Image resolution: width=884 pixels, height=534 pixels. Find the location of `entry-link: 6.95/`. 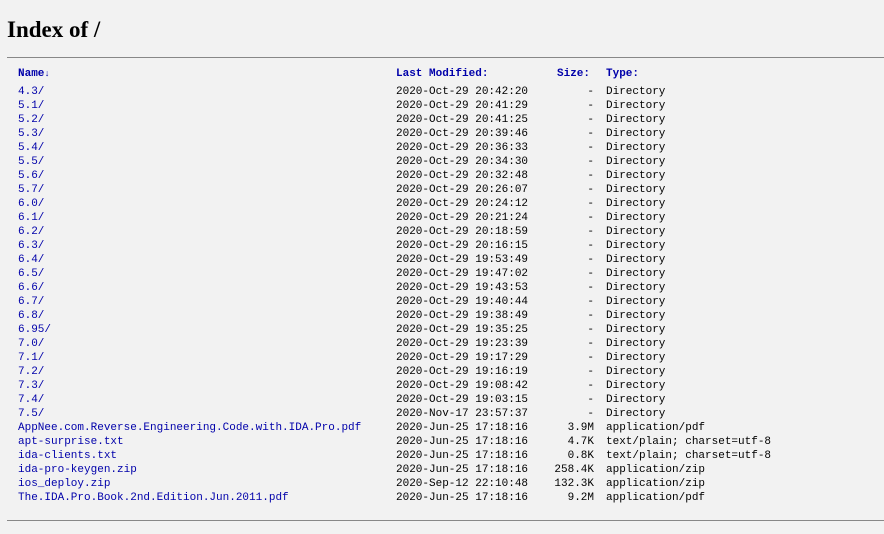

entry-link: 6.95/ is located at coordinates (34, 330).